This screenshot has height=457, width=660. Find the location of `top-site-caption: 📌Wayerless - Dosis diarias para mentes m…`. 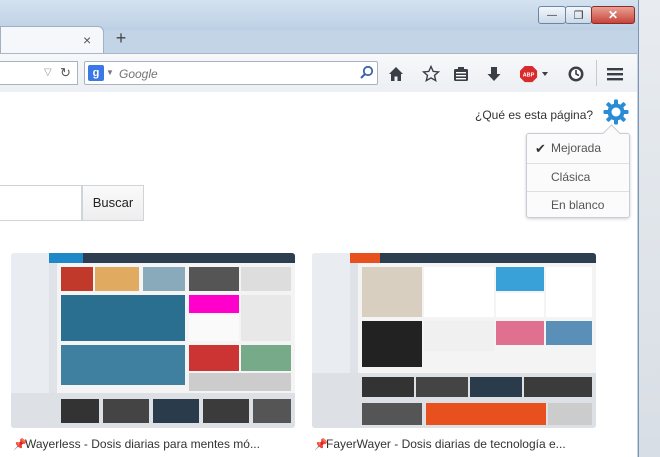

top-site-caption: 📌Wayerless - Dosis diarias para mentes m… is located at coordinates (153, 444).